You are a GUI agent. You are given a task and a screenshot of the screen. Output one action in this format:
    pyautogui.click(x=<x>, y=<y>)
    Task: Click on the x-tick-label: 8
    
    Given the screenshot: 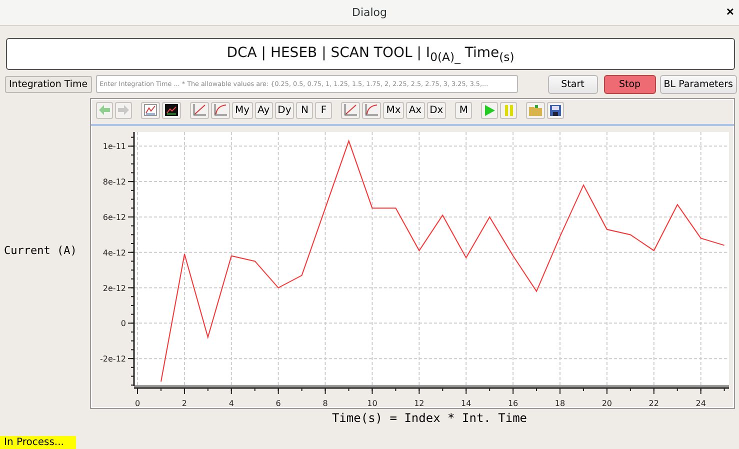 What is the action you would take?
    pyautogui.click(x=325, y=403)
    